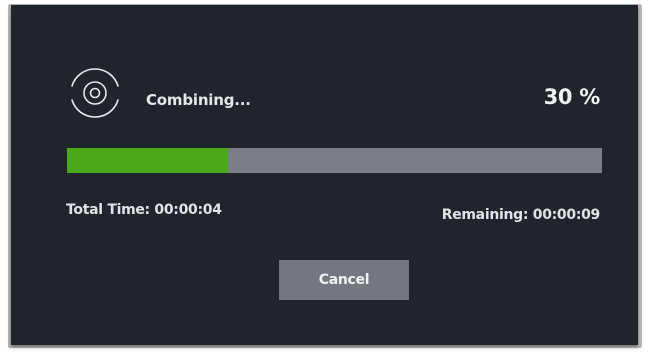 The height and width of the screenshot is (353, 648). What do you see at coordinates (344, 280) in the screenshot?
I see `cancel-button: Cancel` at bounding box center [344, 280].